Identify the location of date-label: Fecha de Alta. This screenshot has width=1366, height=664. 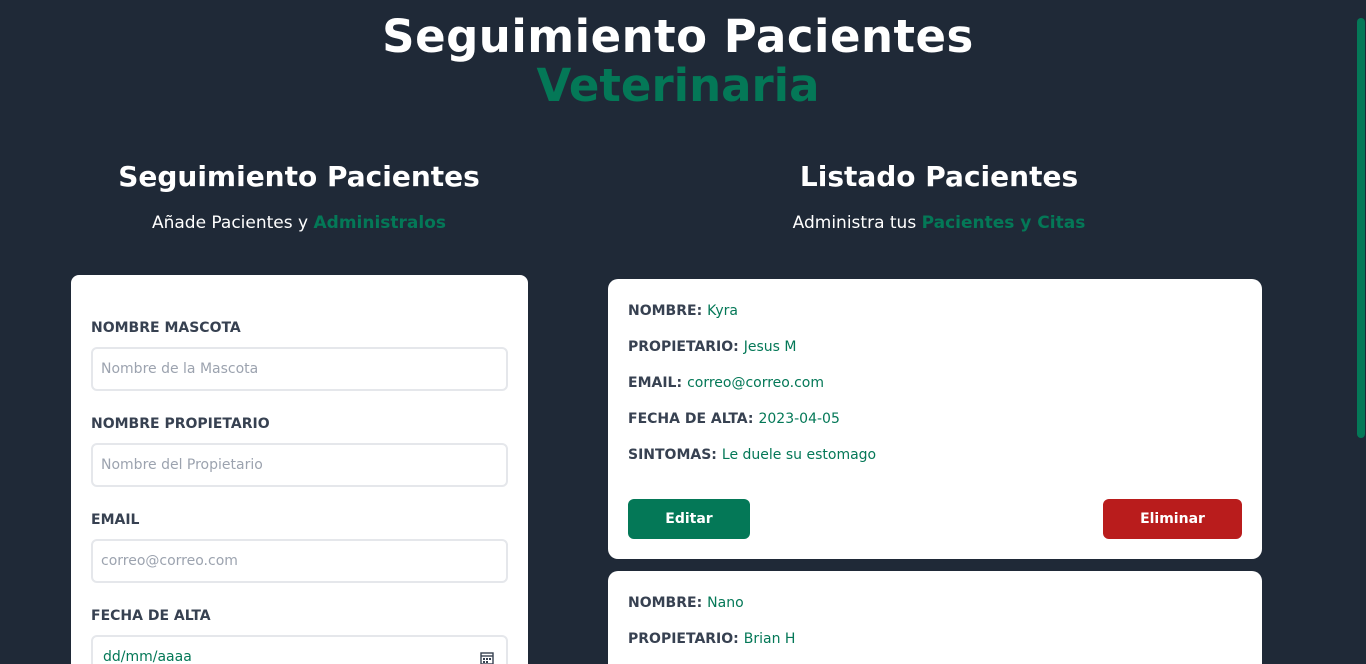
(151, 616).